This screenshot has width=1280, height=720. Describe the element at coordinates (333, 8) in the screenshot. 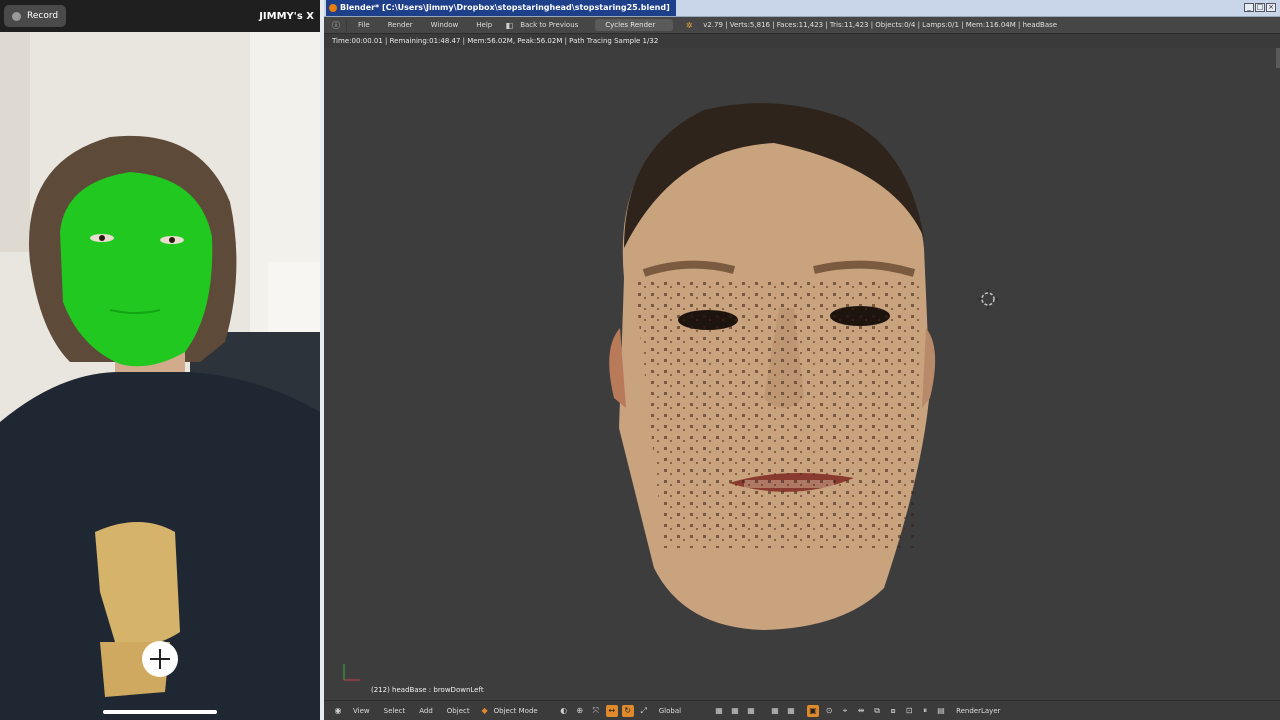

I see `blender-logo-icon` at that location.